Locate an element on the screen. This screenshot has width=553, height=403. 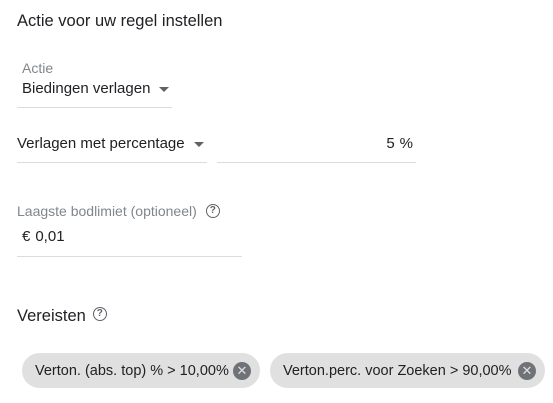
requirement-chip-label: Verton. (abs. top) % > 10,00% is located at coordinates (132, 370).